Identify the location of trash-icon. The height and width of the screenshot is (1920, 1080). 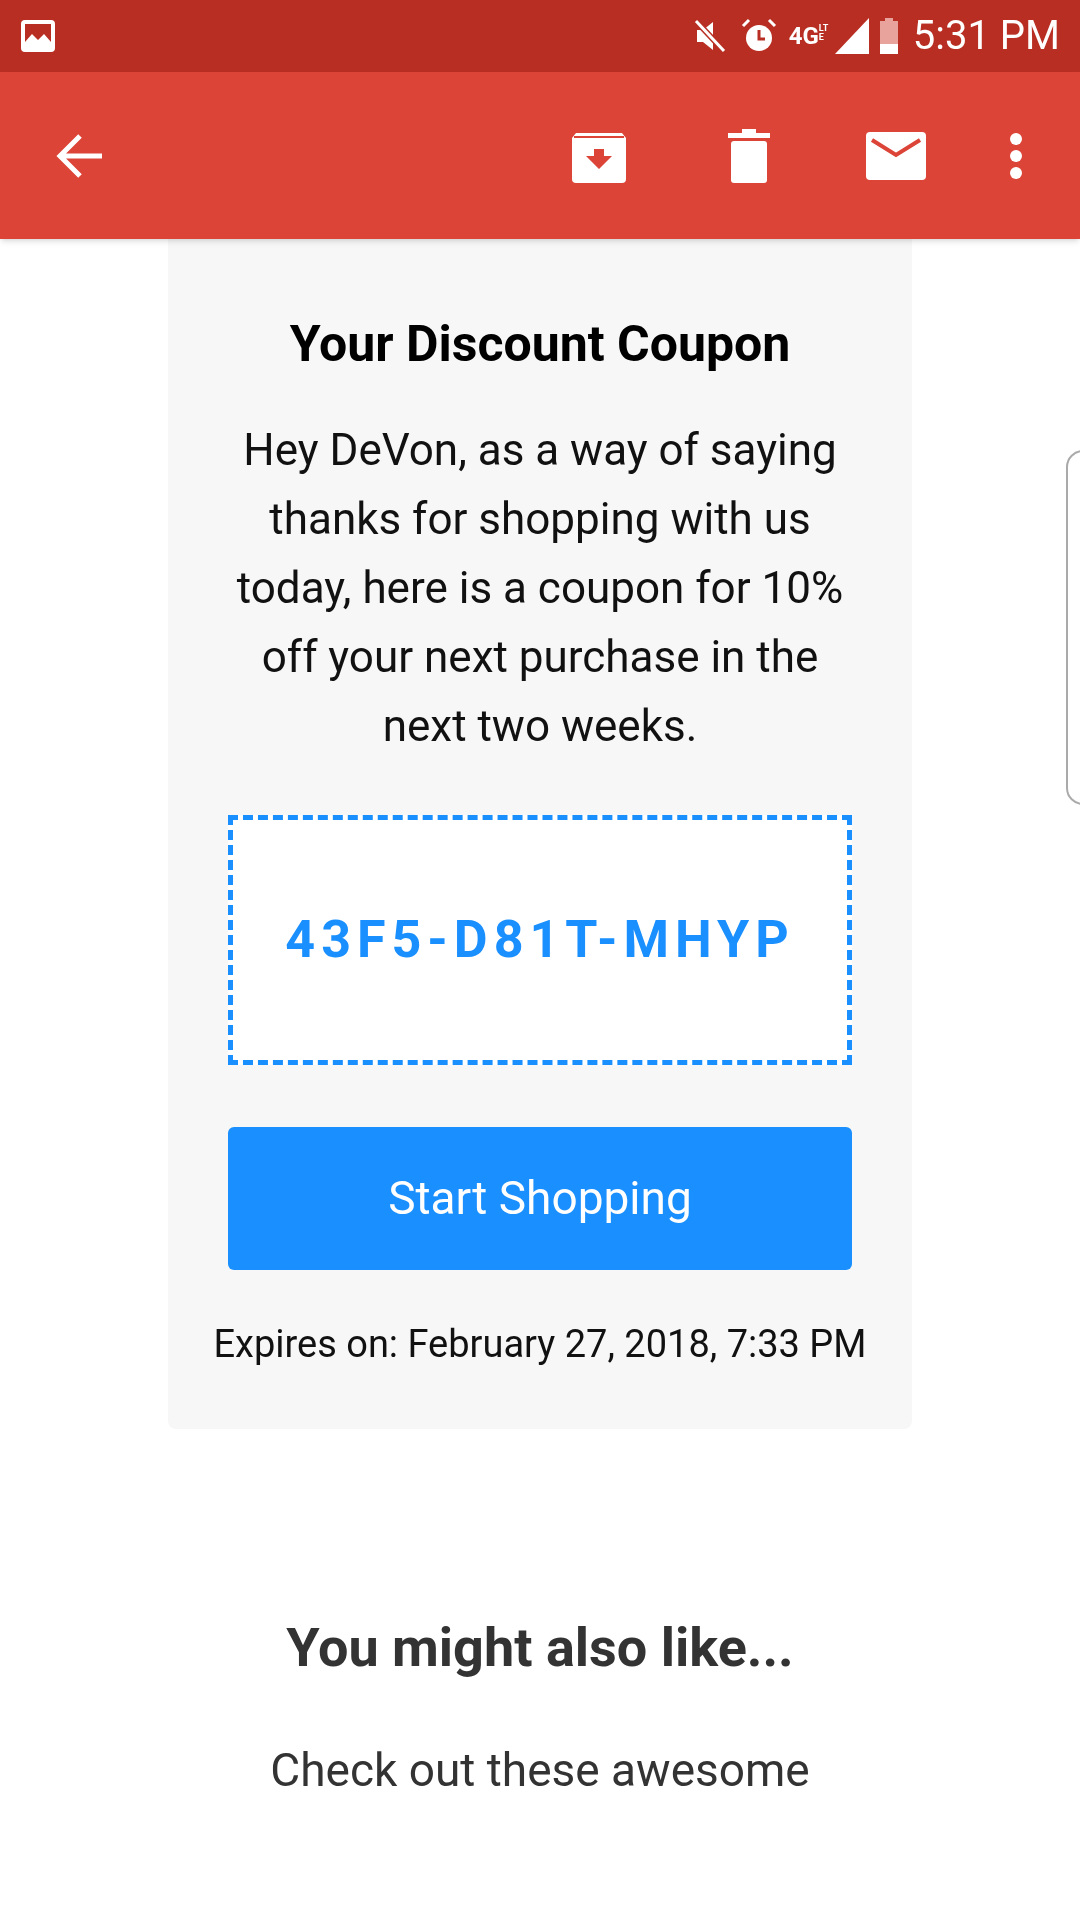
(749, 155).